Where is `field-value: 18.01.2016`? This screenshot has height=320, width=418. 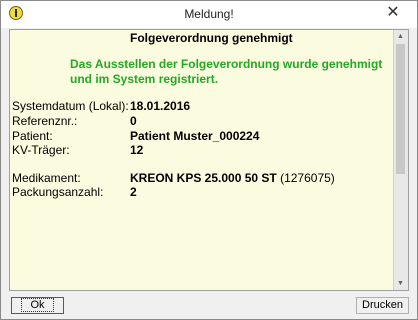 field-value: 18.01.2016 is located at coordinates (160, 106).